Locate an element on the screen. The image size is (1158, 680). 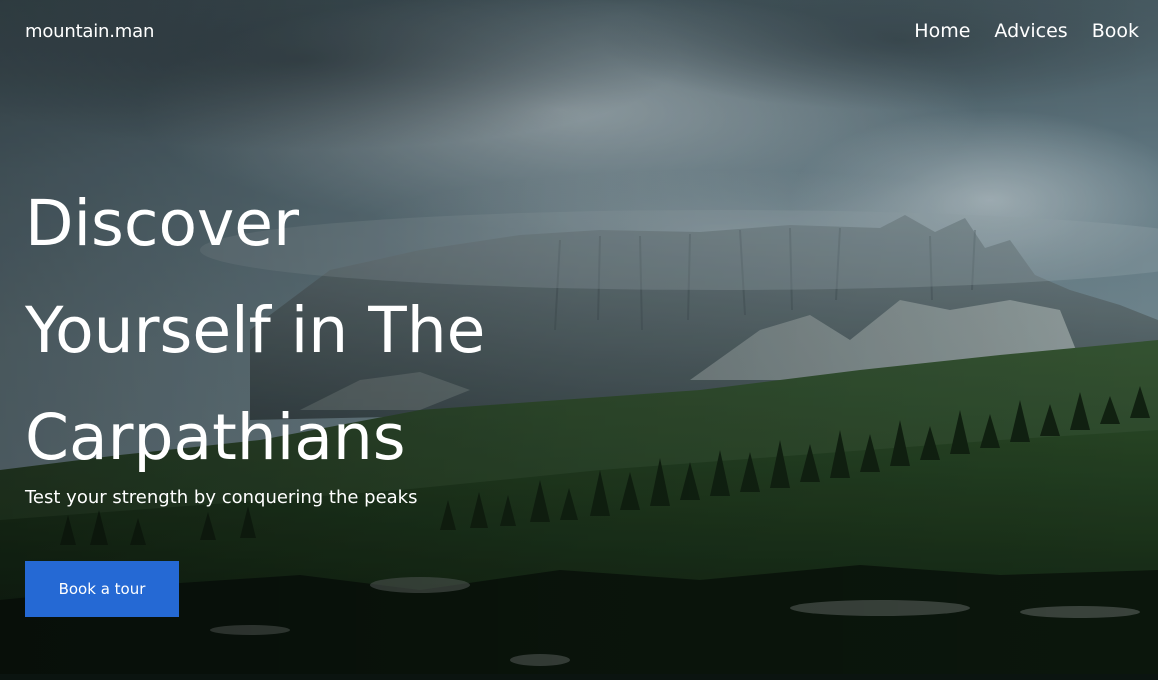
hero-headline-line-1: Discover is located at coordinates (162, 223).